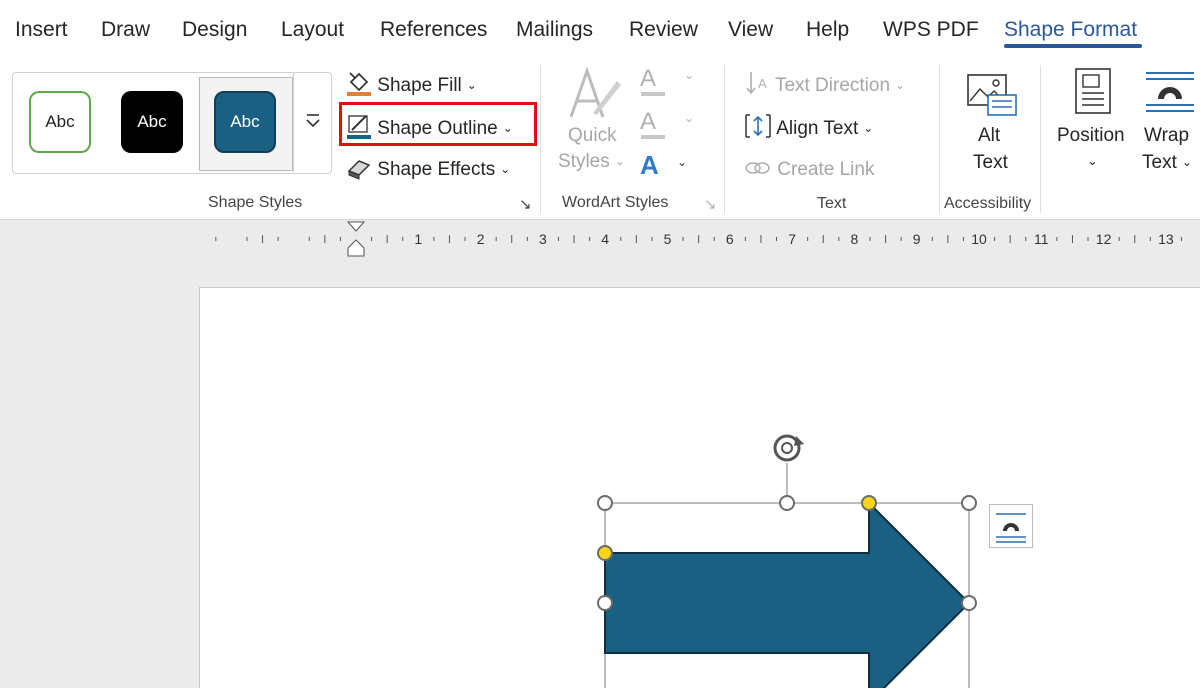 This screenshot has width=1200, height=688. What do you see at coordinates (615, 202) in the screenshot?
I see `group-label-wordart-styles: WordArt Styles` at bounding box center [615, 202].